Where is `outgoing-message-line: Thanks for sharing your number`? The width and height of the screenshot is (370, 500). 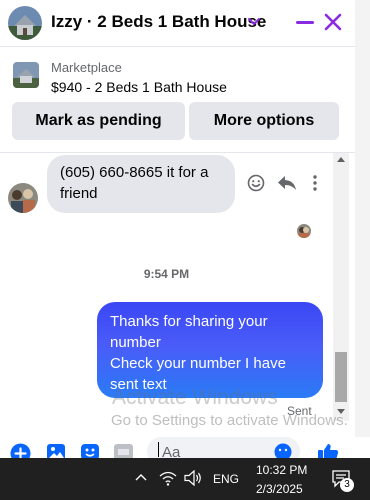 outgoing-message-line: Thanks for sharing your number is located at coordinates (189, 332).